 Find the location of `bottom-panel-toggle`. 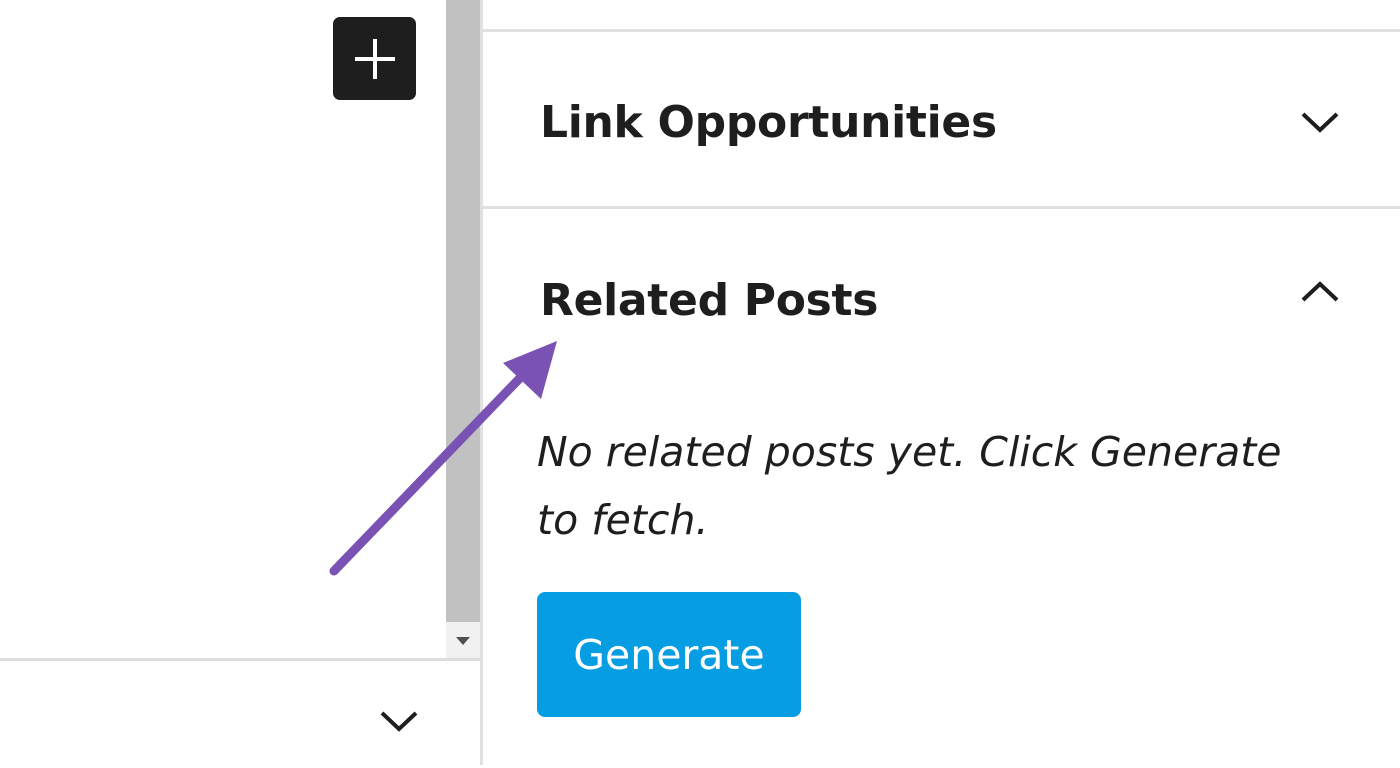

bottom-panel-toggle is located at coordinates (399, 721).